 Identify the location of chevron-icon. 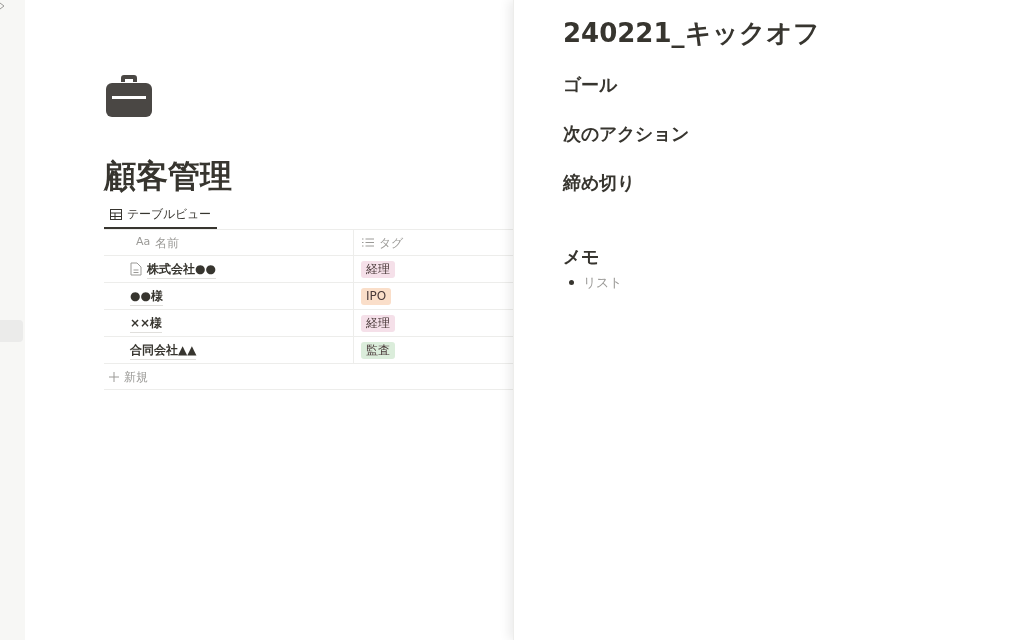
(2, 6).